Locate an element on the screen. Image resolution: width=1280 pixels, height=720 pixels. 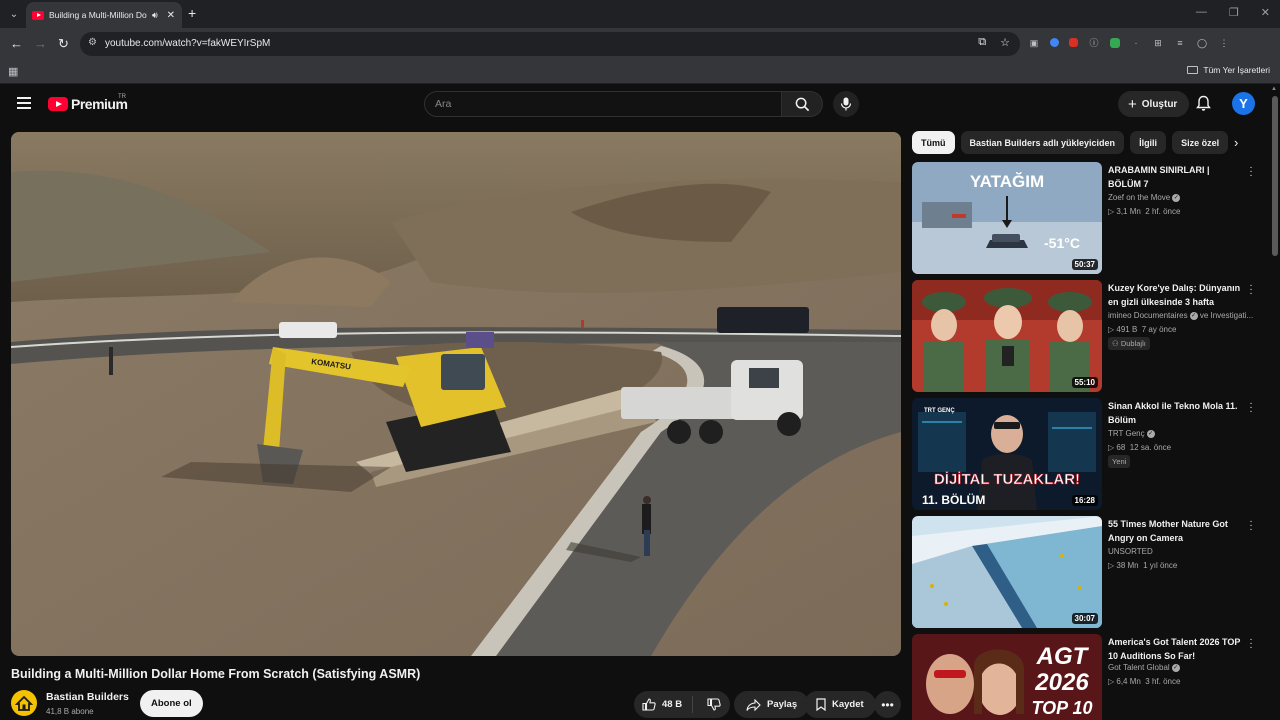
video-thumbnail: 55:10 is located at coordinates (1007, 336).